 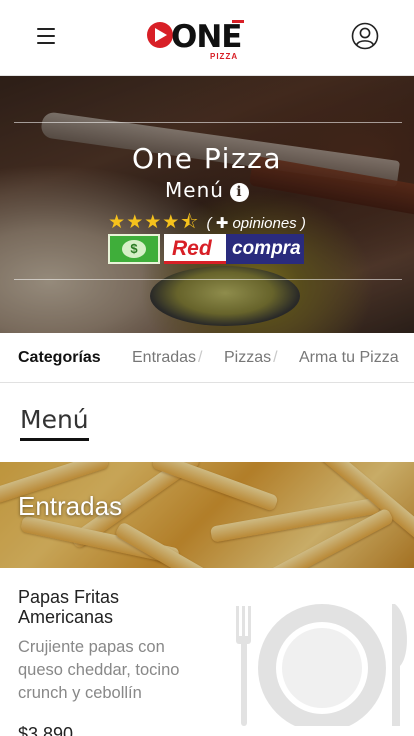 What do you see at coordinates (194, 190) in the screenshot?
I see `menu-subtitle-text: Menú` at bounding box center [194, 190].